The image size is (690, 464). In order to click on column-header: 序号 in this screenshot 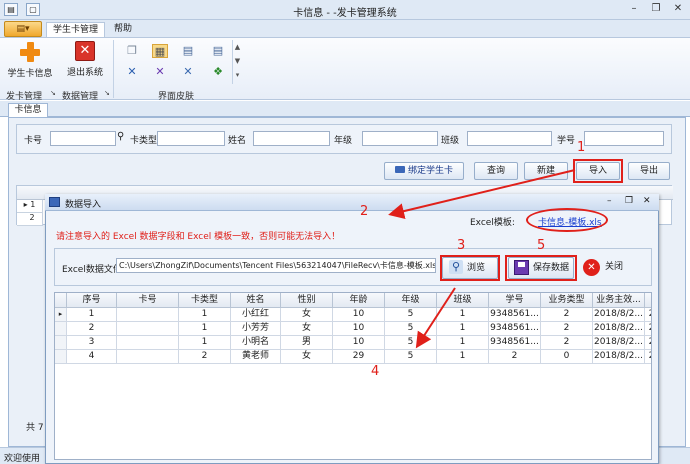, I will do `click(92, 300)`.